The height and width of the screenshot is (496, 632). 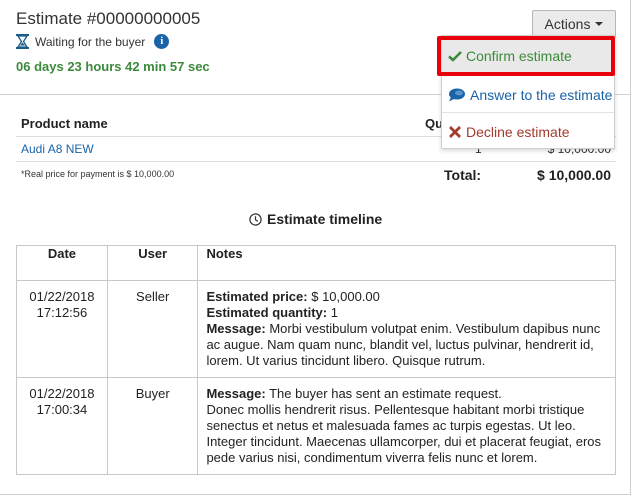 What do you see at coordinates (152, 426) in the screenshot?
I see `row-user: Buyer` at bounding box center [152, 426].